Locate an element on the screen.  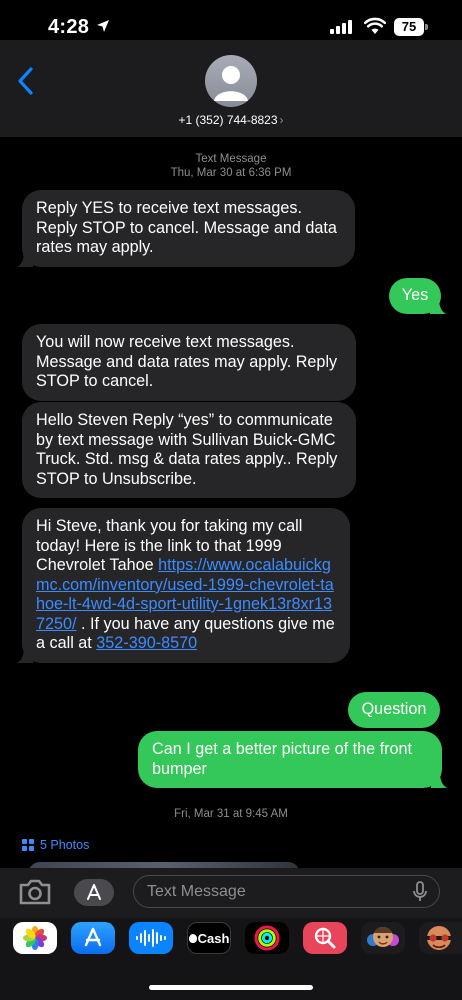
message-input: Text Message is located at coordinates (286, 891).